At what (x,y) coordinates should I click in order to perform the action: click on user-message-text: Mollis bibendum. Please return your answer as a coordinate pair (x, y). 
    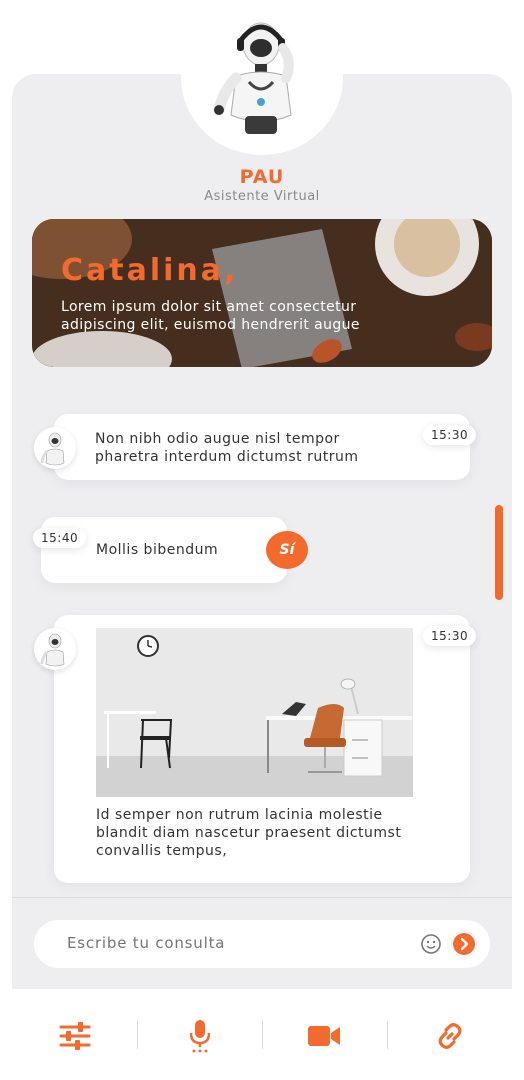
    Looking at the image, I should click on (157, 550).